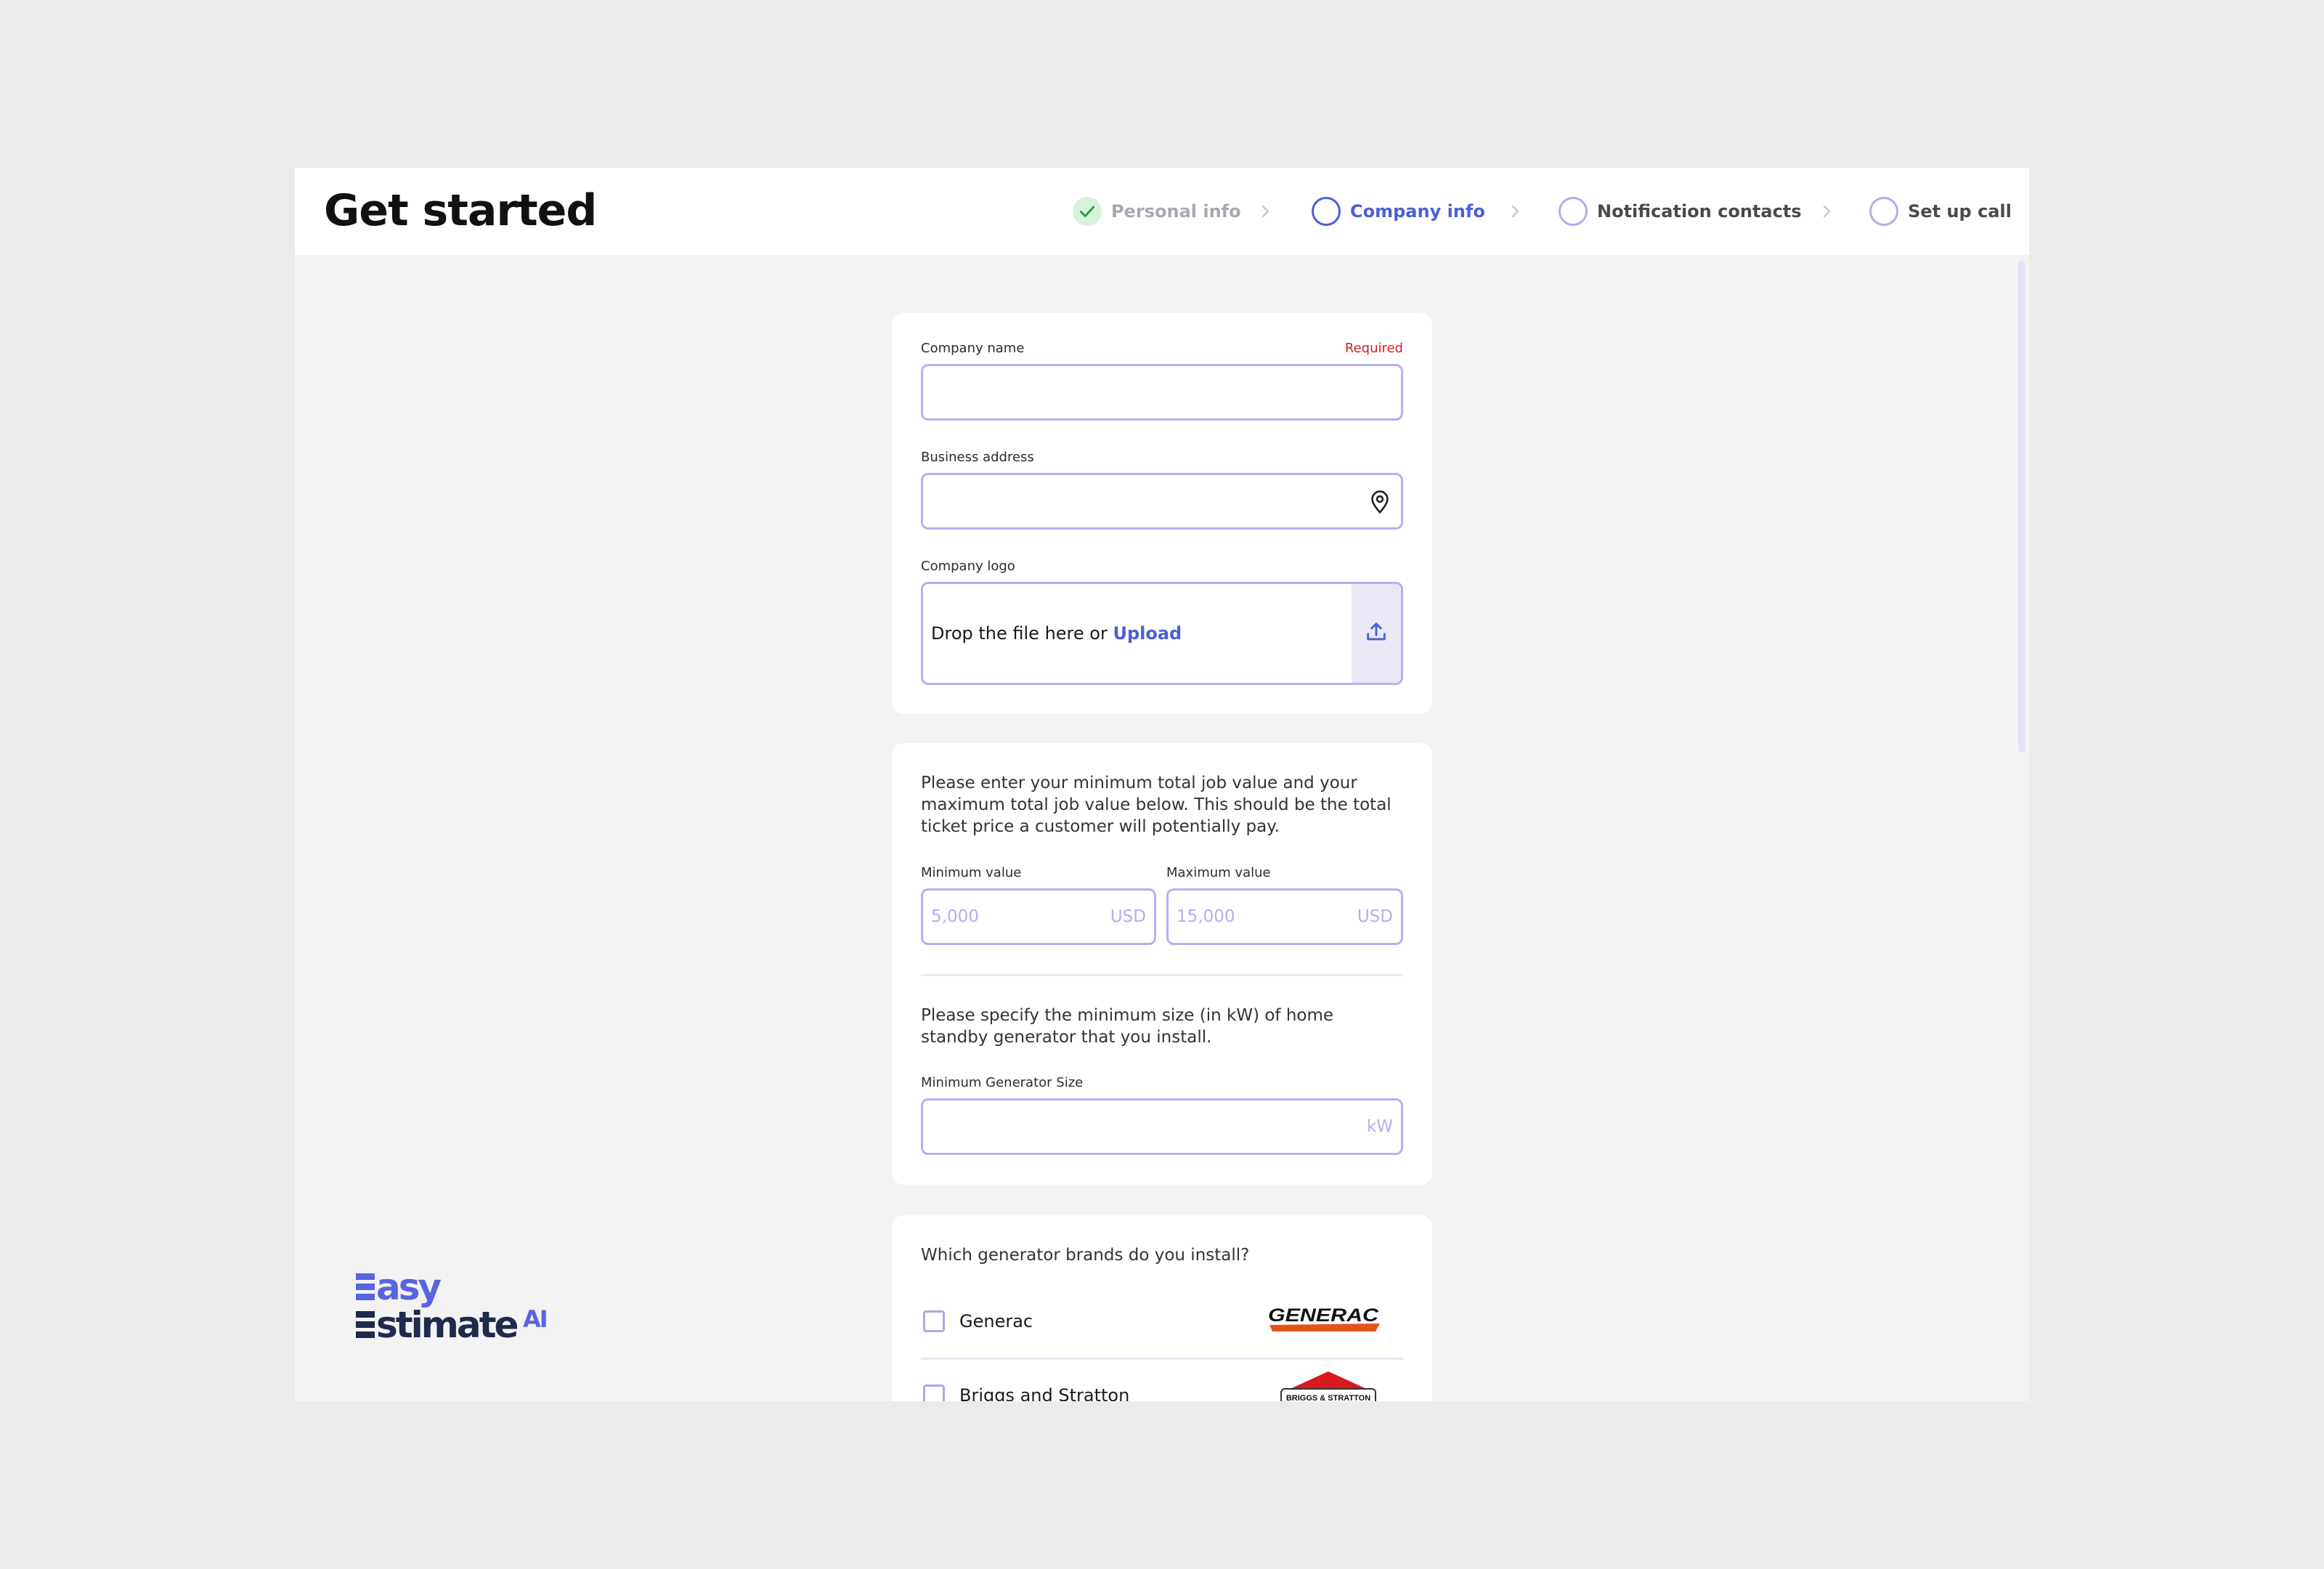  I want to click on step-company-info: Company info, so click(1398, 211).